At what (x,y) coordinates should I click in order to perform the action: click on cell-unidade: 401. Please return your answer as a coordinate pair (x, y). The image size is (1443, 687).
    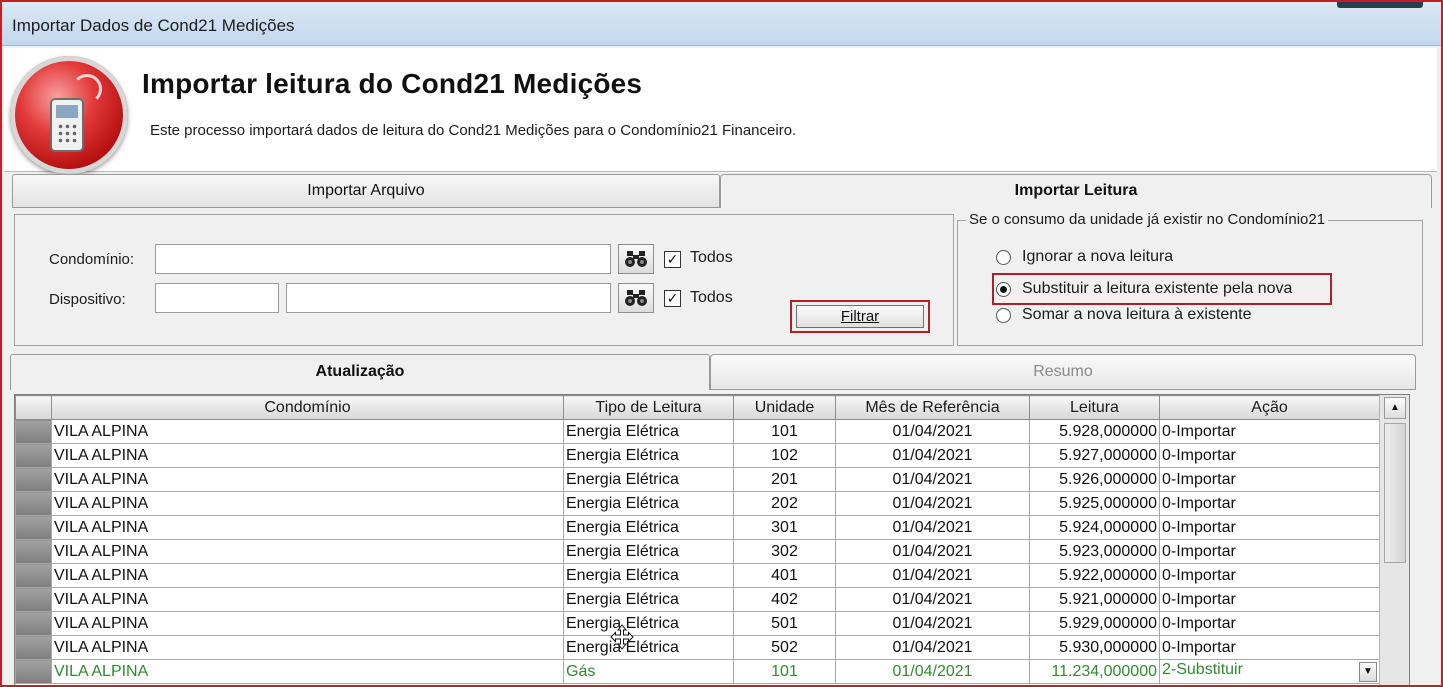
    Looking at the image, I should click on (784, 575).